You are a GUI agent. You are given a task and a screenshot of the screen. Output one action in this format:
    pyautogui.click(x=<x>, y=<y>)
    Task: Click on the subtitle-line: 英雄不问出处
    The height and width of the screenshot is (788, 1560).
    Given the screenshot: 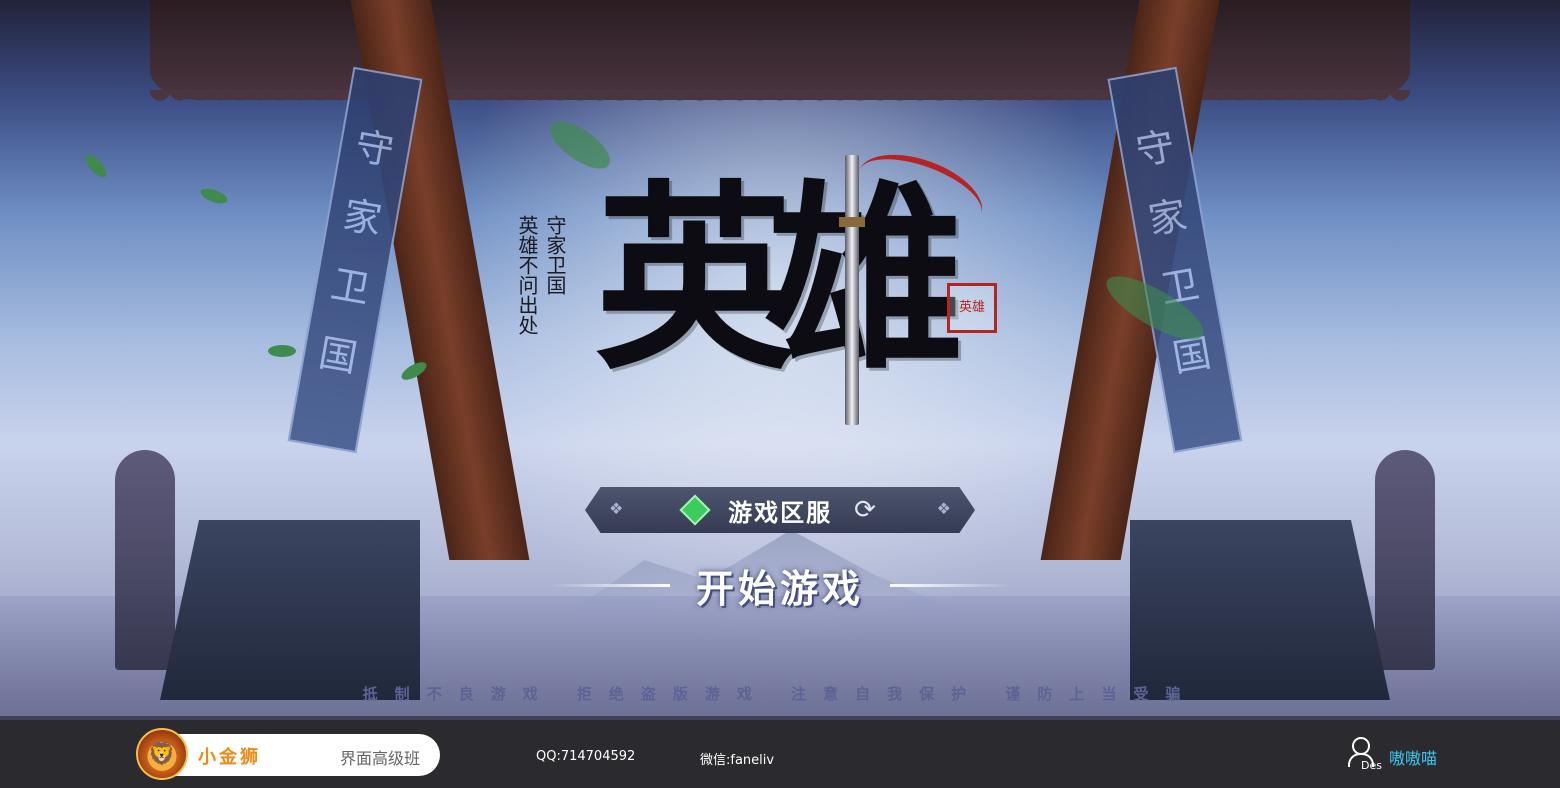 What is the action you would take?
    pyautogui.click(x=527, y=275)
    